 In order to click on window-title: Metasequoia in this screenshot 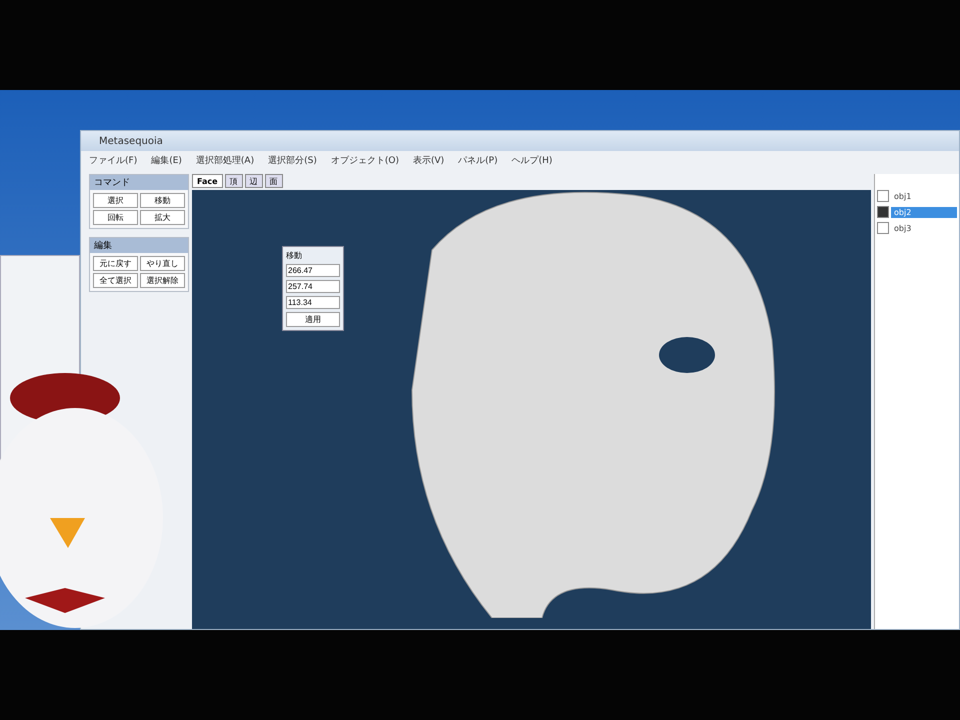, I will do `click(131, 141)`.